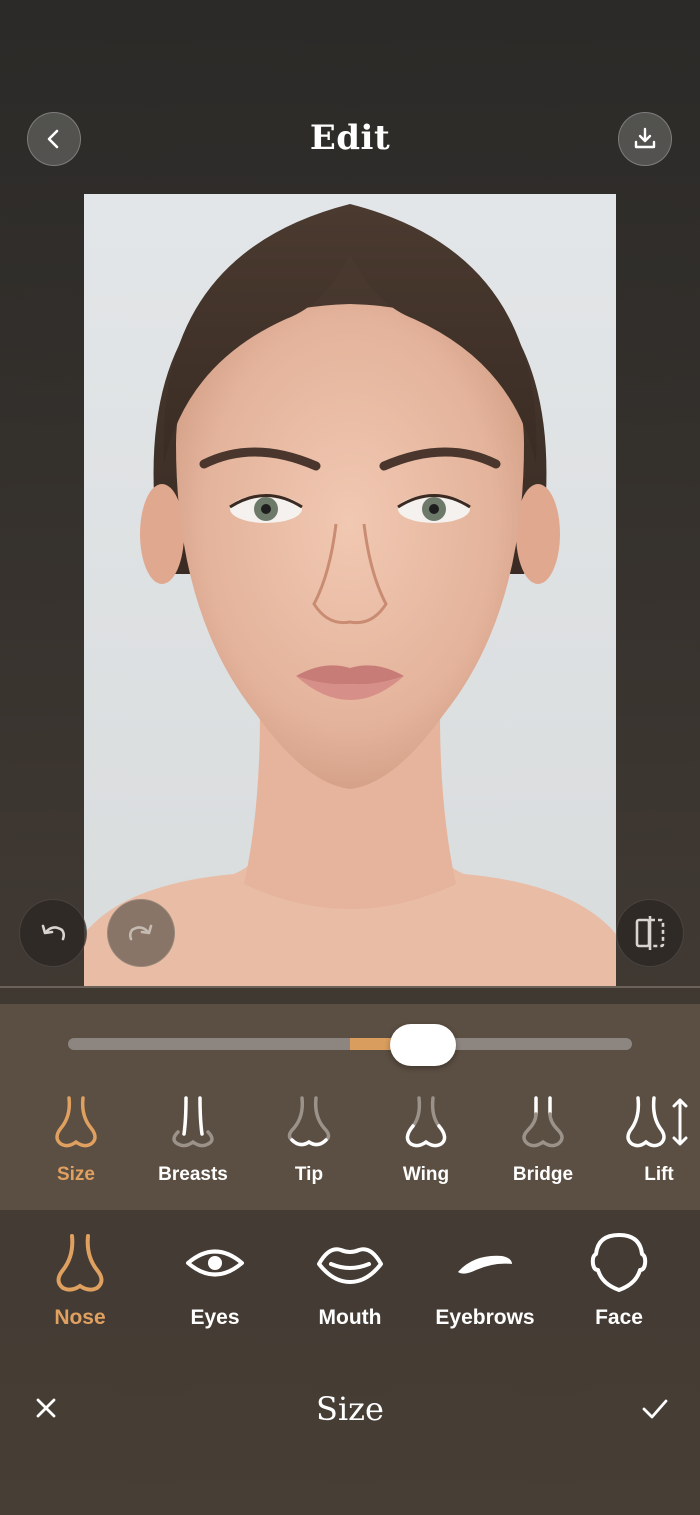 The height and width of the screenshot is (1515, 700). I want to click on category-label: Mouth, so click(350, 1317).